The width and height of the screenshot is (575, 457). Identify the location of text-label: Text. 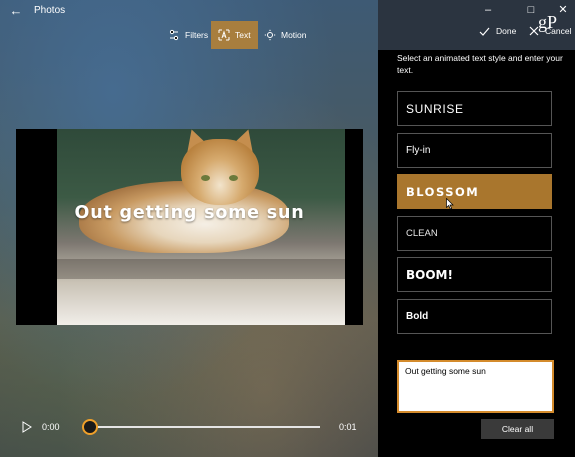
(243, 35).